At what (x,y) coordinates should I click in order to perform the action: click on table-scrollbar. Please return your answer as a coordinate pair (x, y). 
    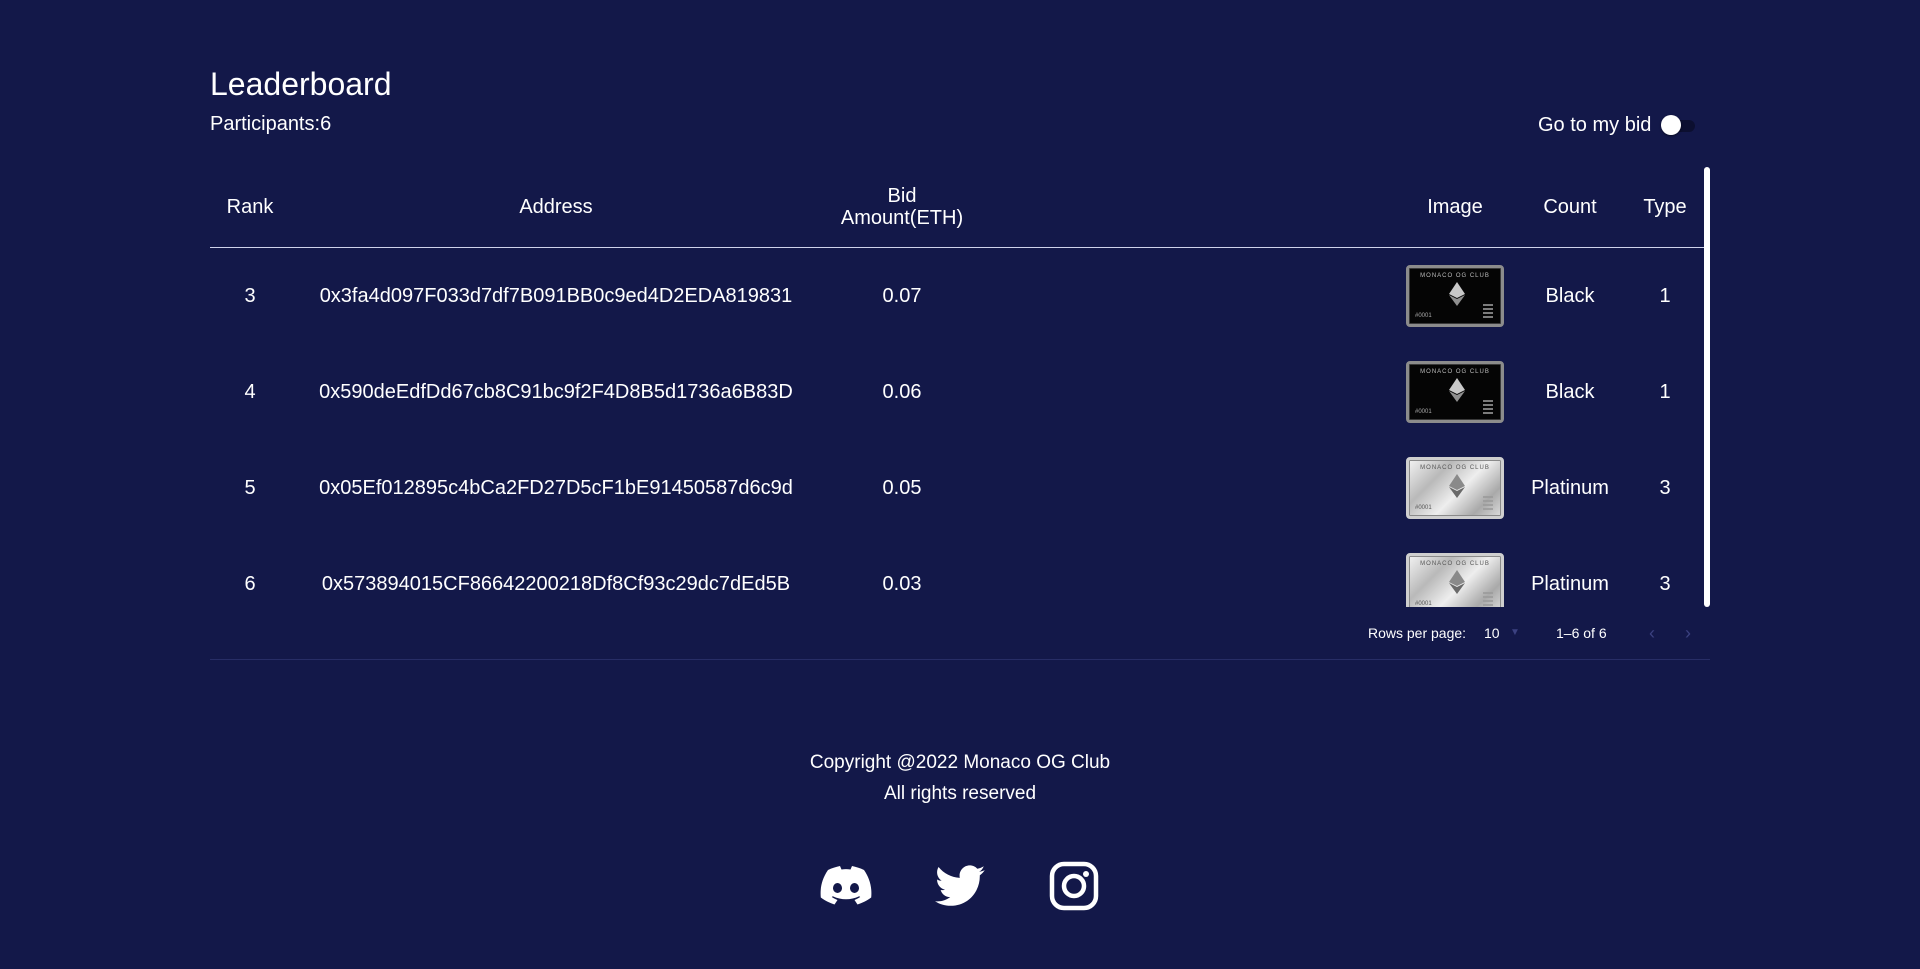
    Looking at the image, I should click on (1707, 387).